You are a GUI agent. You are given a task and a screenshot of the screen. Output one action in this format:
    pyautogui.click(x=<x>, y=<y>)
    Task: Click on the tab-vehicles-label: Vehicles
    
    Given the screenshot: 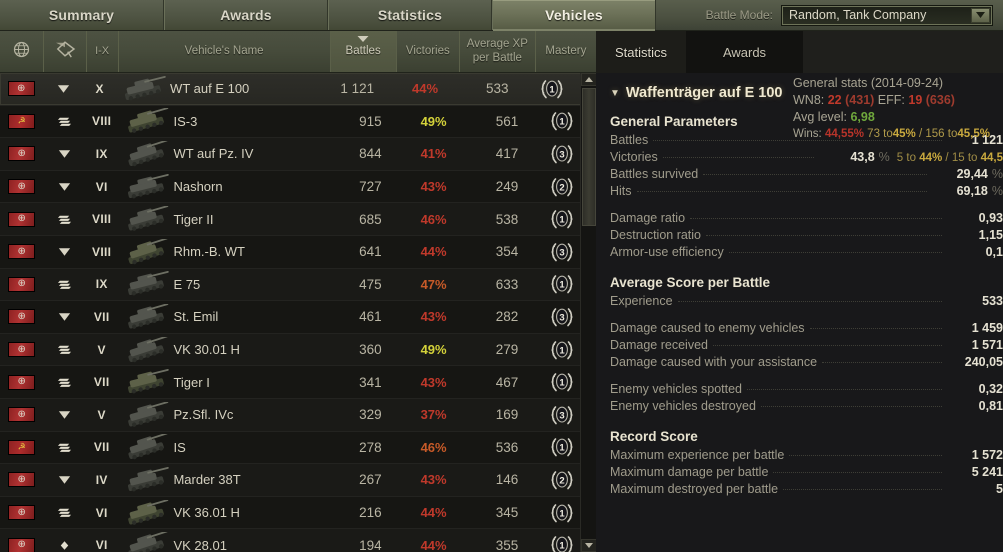 What is the action you would take?
    pyautogui.click(x=574, y=15)
    